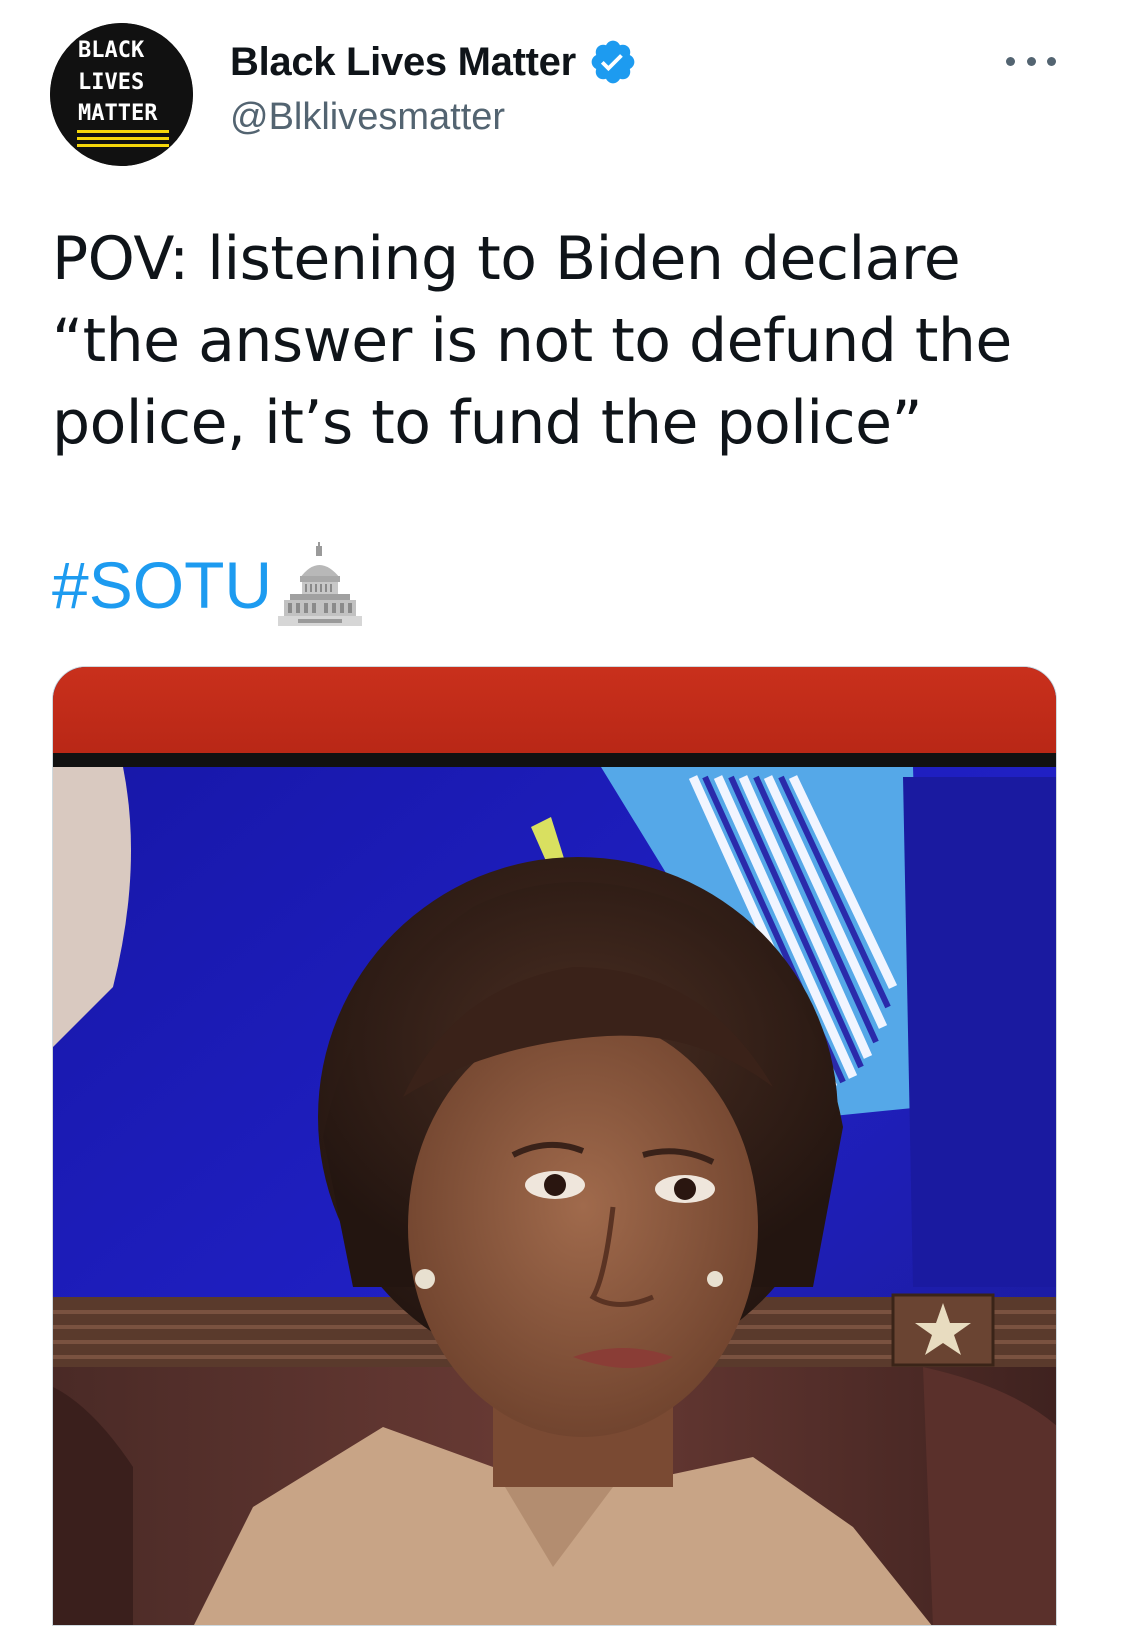  What do you see at coordinates (162, 585) in the screenshot?
I see `hashtag-link: #SOTU` at bounding box center [162, 585].